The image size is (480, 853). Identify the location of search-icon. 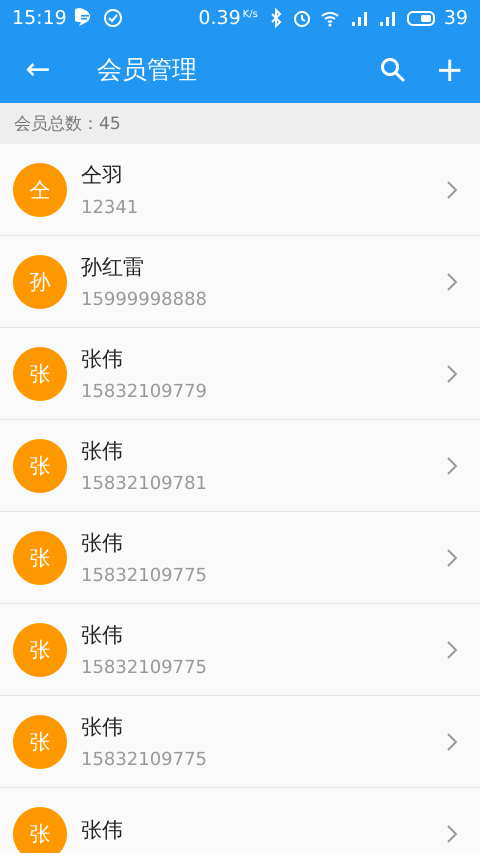
(393, 69).